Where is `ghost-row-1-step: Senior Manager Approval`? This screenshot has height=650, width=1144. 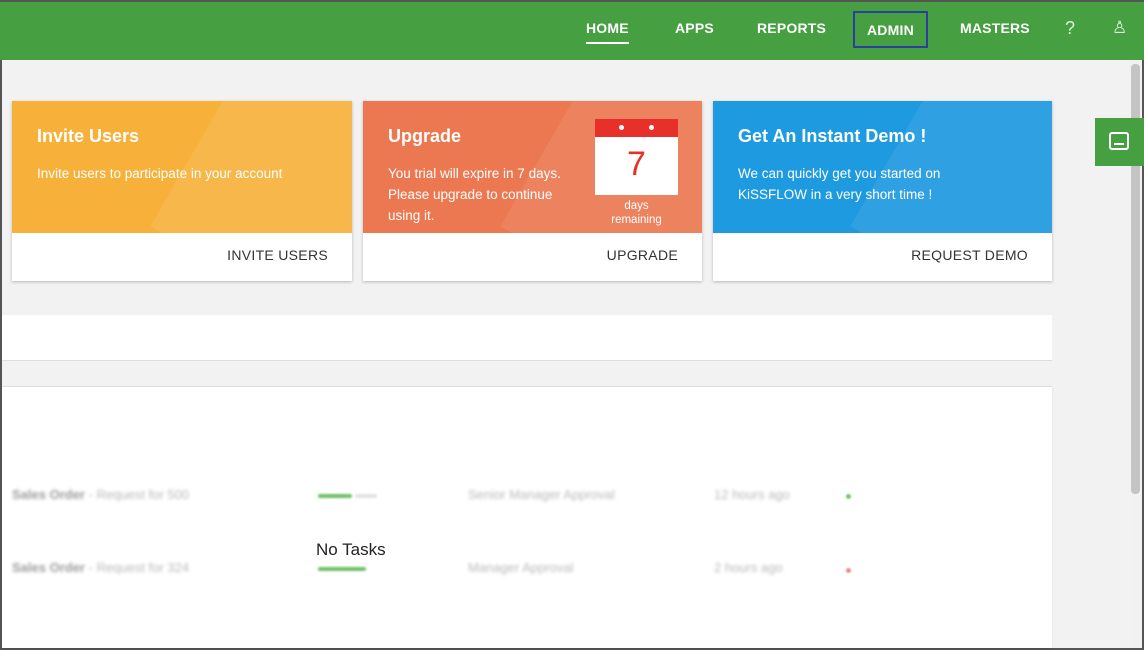
ghost-row-1-step: Senior Manager Approval is located at coordinates (541, 494).